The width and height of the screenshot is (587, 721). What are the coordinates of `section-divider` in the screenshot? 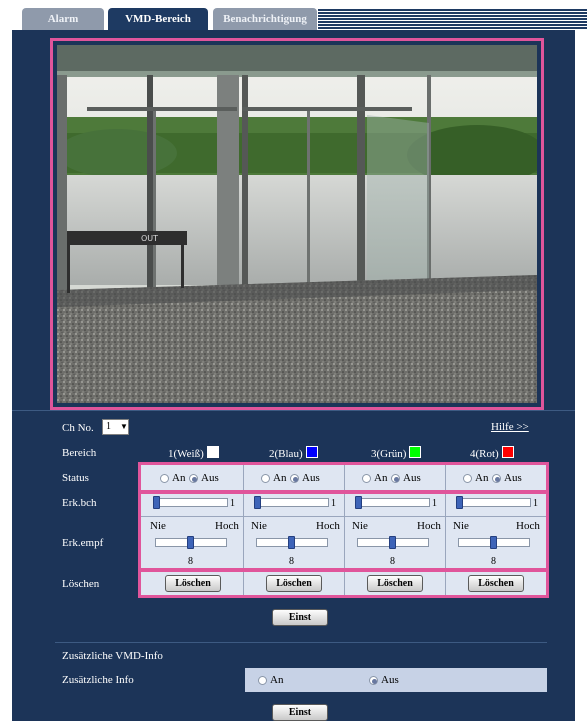 It's located at (301, 642).